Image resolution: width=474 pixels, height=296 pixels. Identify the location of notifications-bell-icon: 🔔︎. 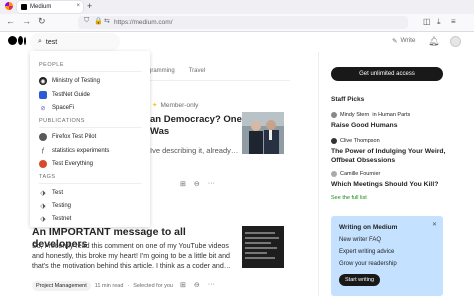
(433, 41).